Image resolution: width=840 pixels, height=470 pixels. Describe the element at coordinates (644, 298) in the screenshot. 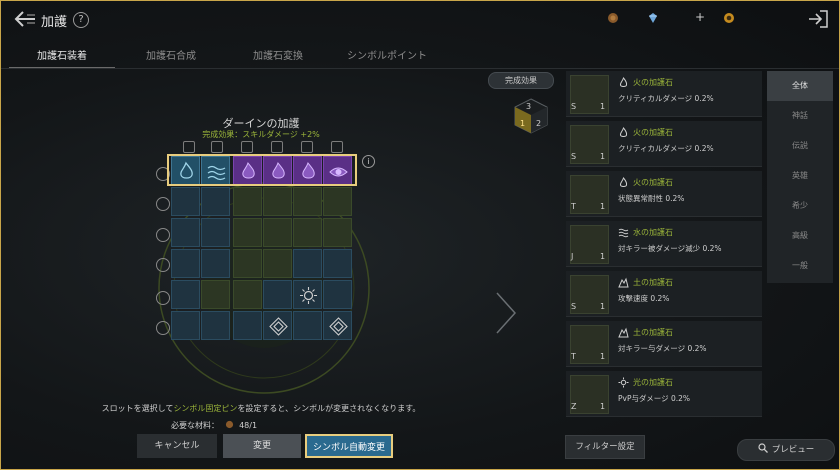

I see `stone-effect: 攻撃速度 0.2%` at that location.